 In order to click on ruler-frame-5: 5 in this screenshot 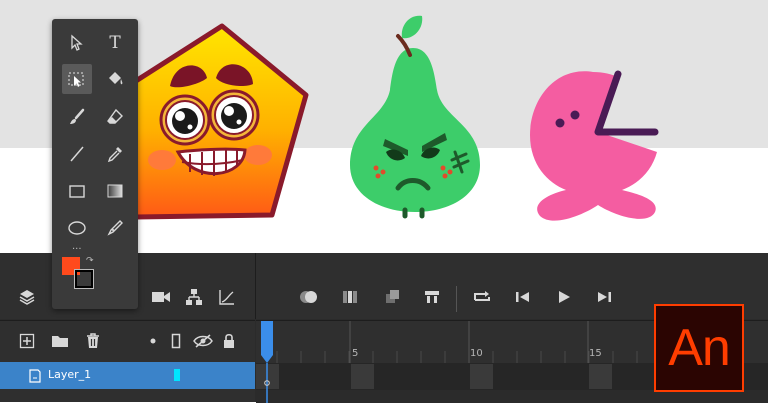, I will do `click(355, 353)`.